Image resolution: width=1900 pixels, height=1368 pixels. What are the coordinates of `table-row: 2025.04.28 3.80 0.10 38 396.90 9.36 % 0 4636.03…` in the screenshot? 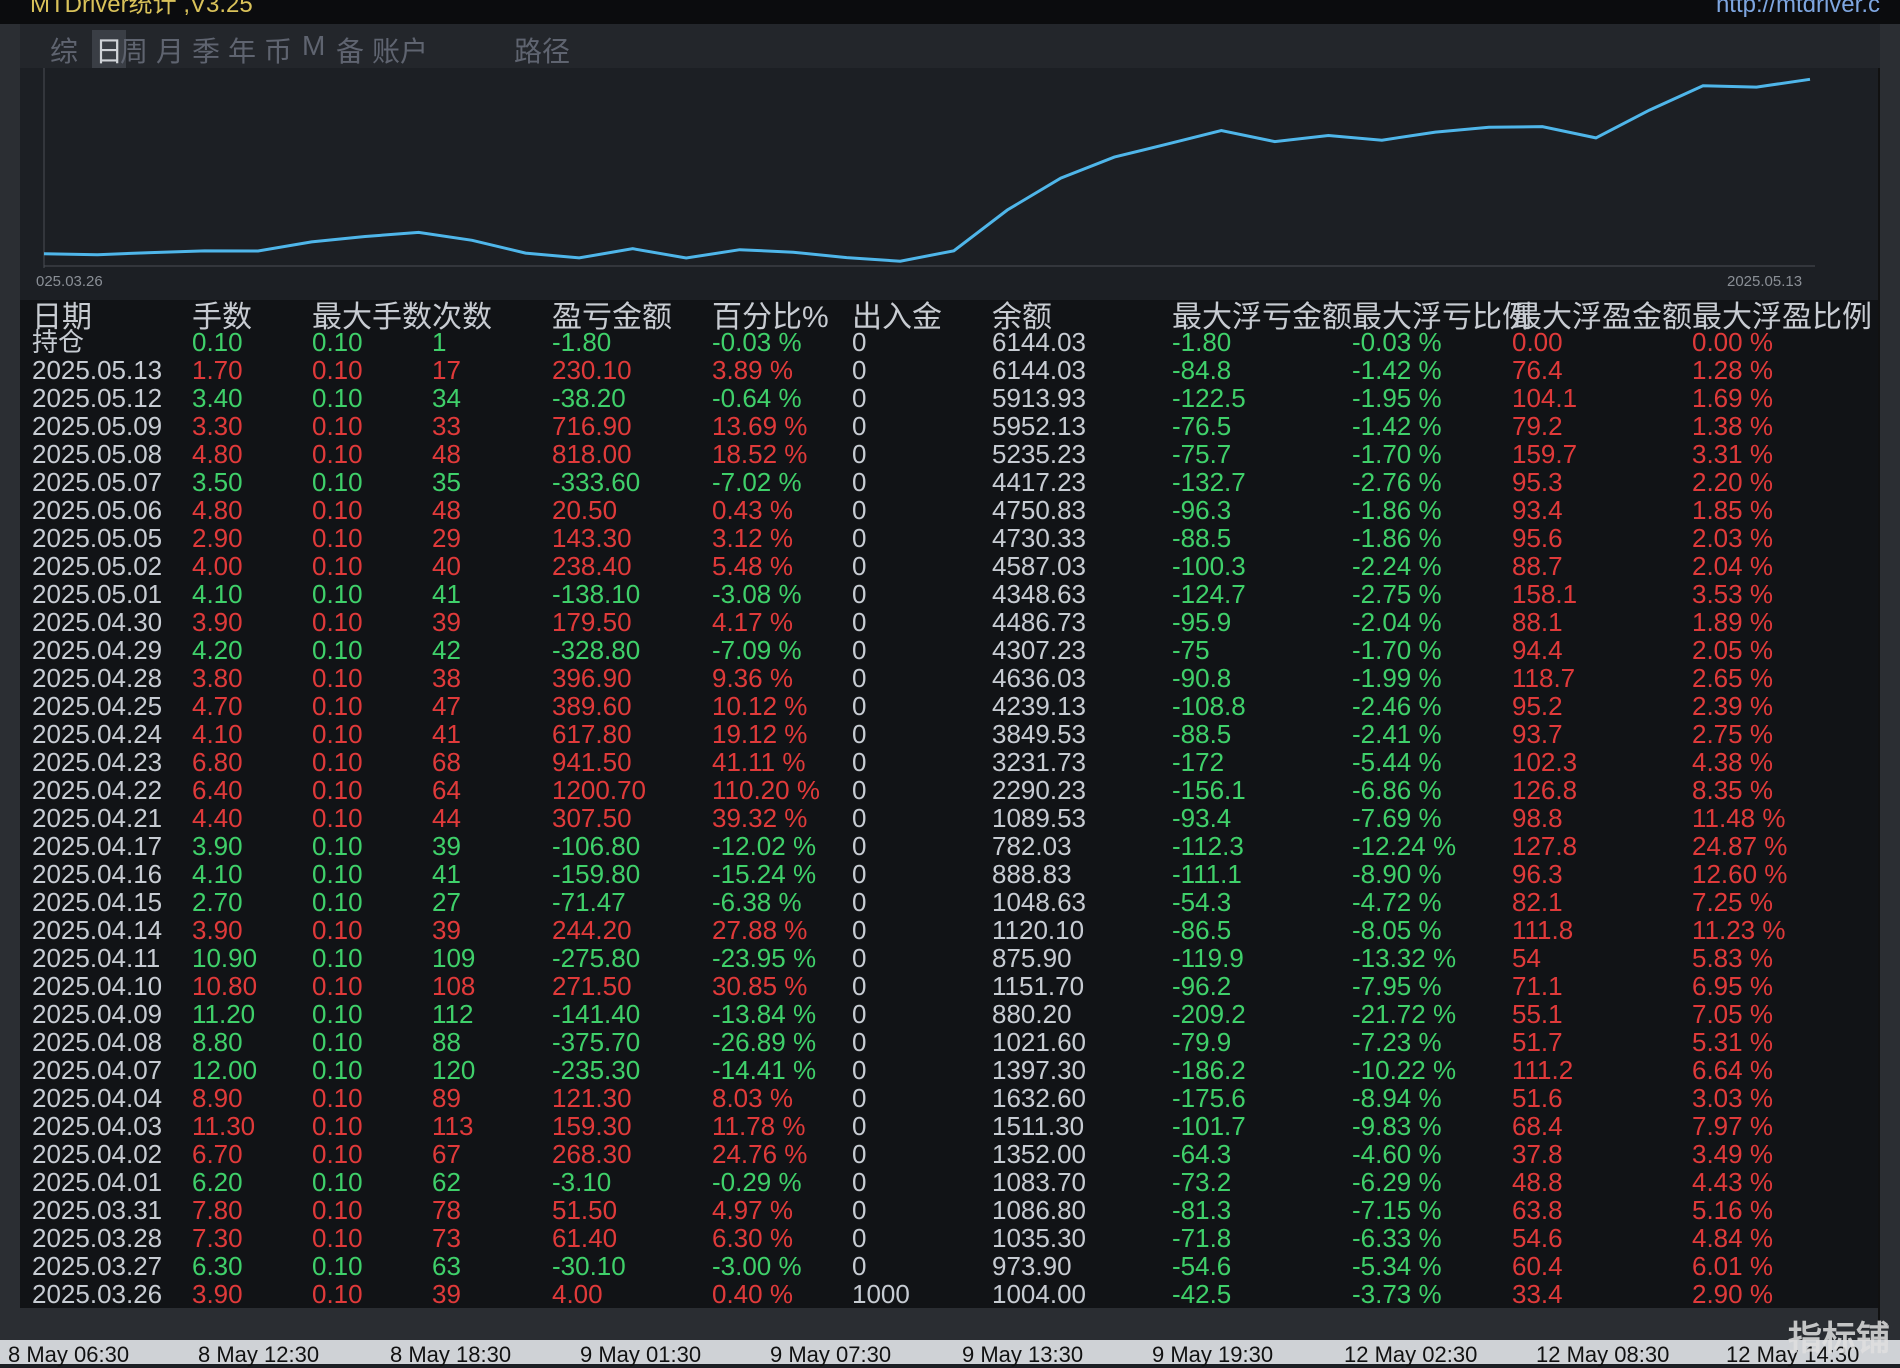 It's located at (949, 678).